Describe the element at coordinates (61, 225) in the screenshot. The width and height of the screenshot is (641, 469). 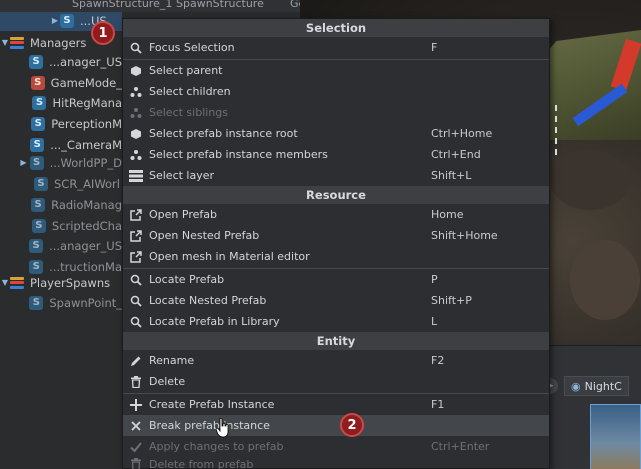
I see `hierarchy-item: S ScriptedCha` at that location.